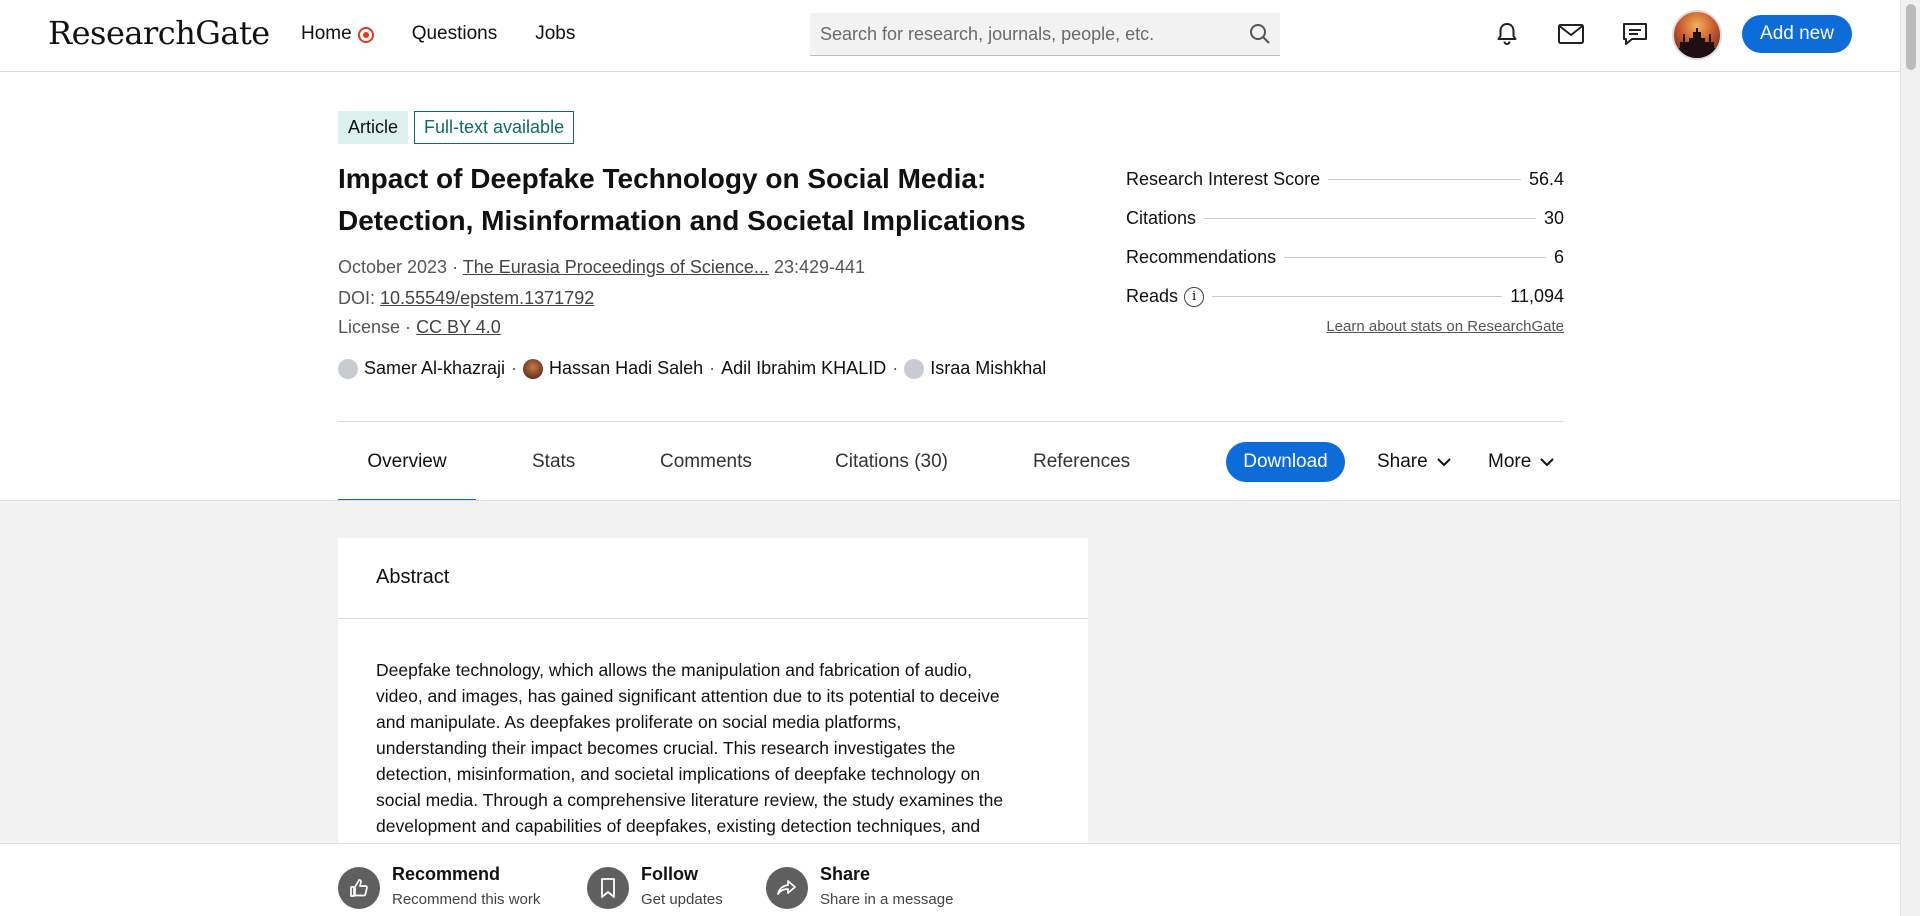 This screenshot has width=1920, height=916. I want to click on share-label: Share, so click(1402, 461).